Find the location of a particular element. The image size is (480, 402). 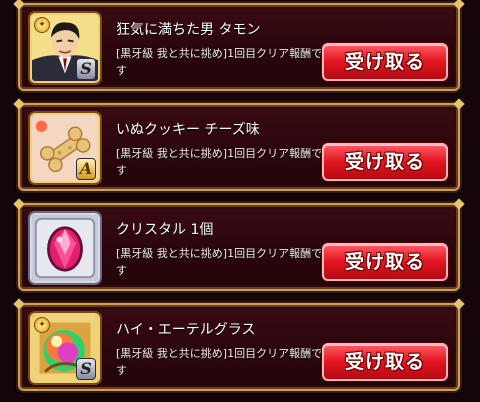

reward-title: クリスタル 1個 is located at coordinates (165, 230).